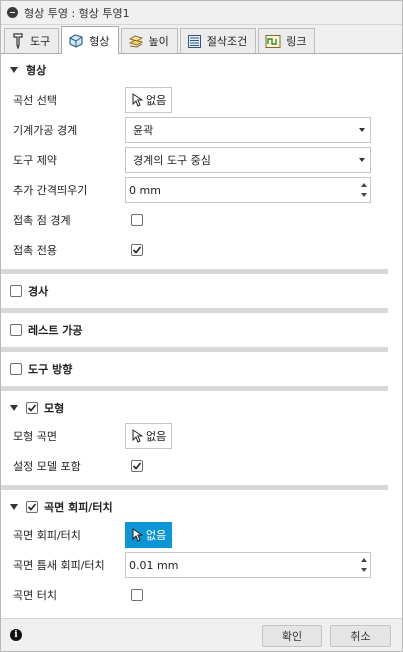  I want to click on additional-offset-label: 추가 간격띄우기, so click(50, 190).